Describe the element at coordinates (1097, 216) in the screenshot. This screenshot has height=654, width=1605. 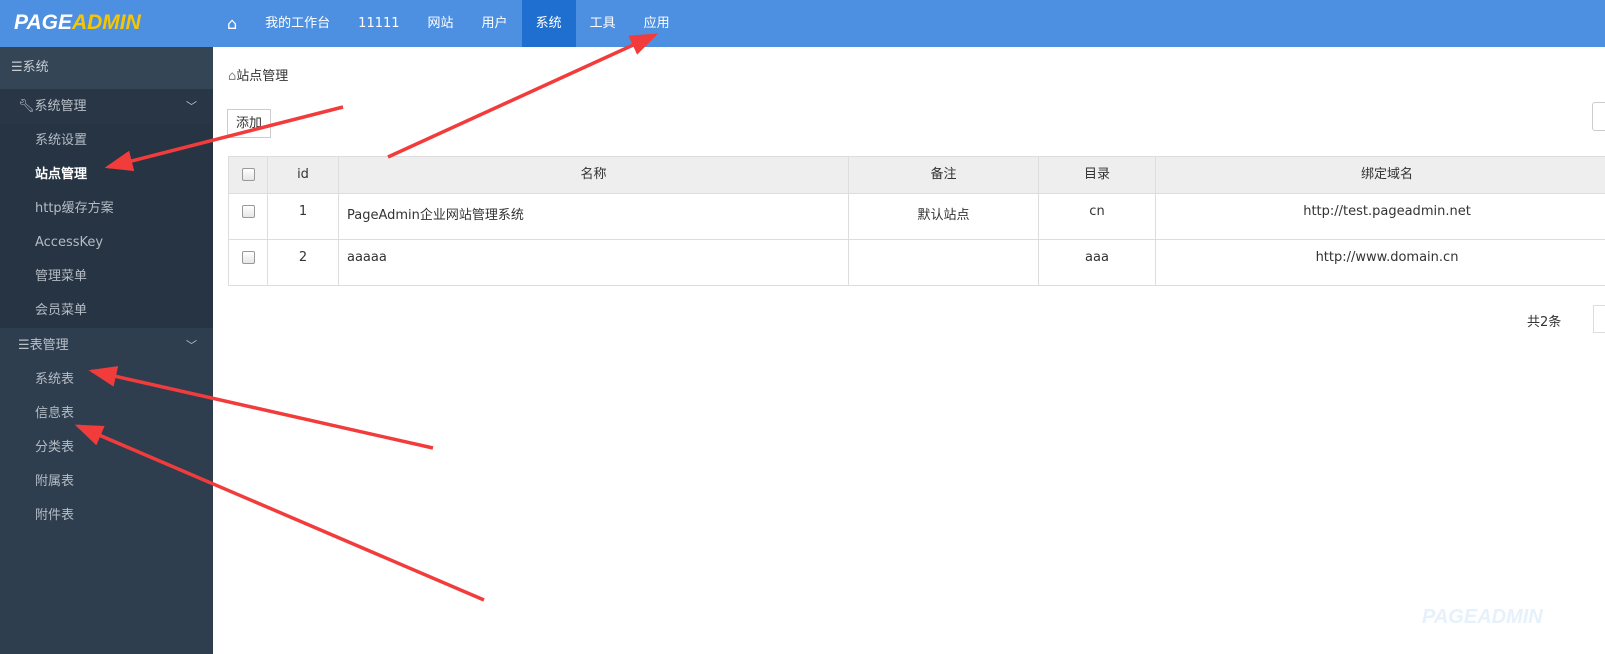
I see `cell-dir: cn` at that location.